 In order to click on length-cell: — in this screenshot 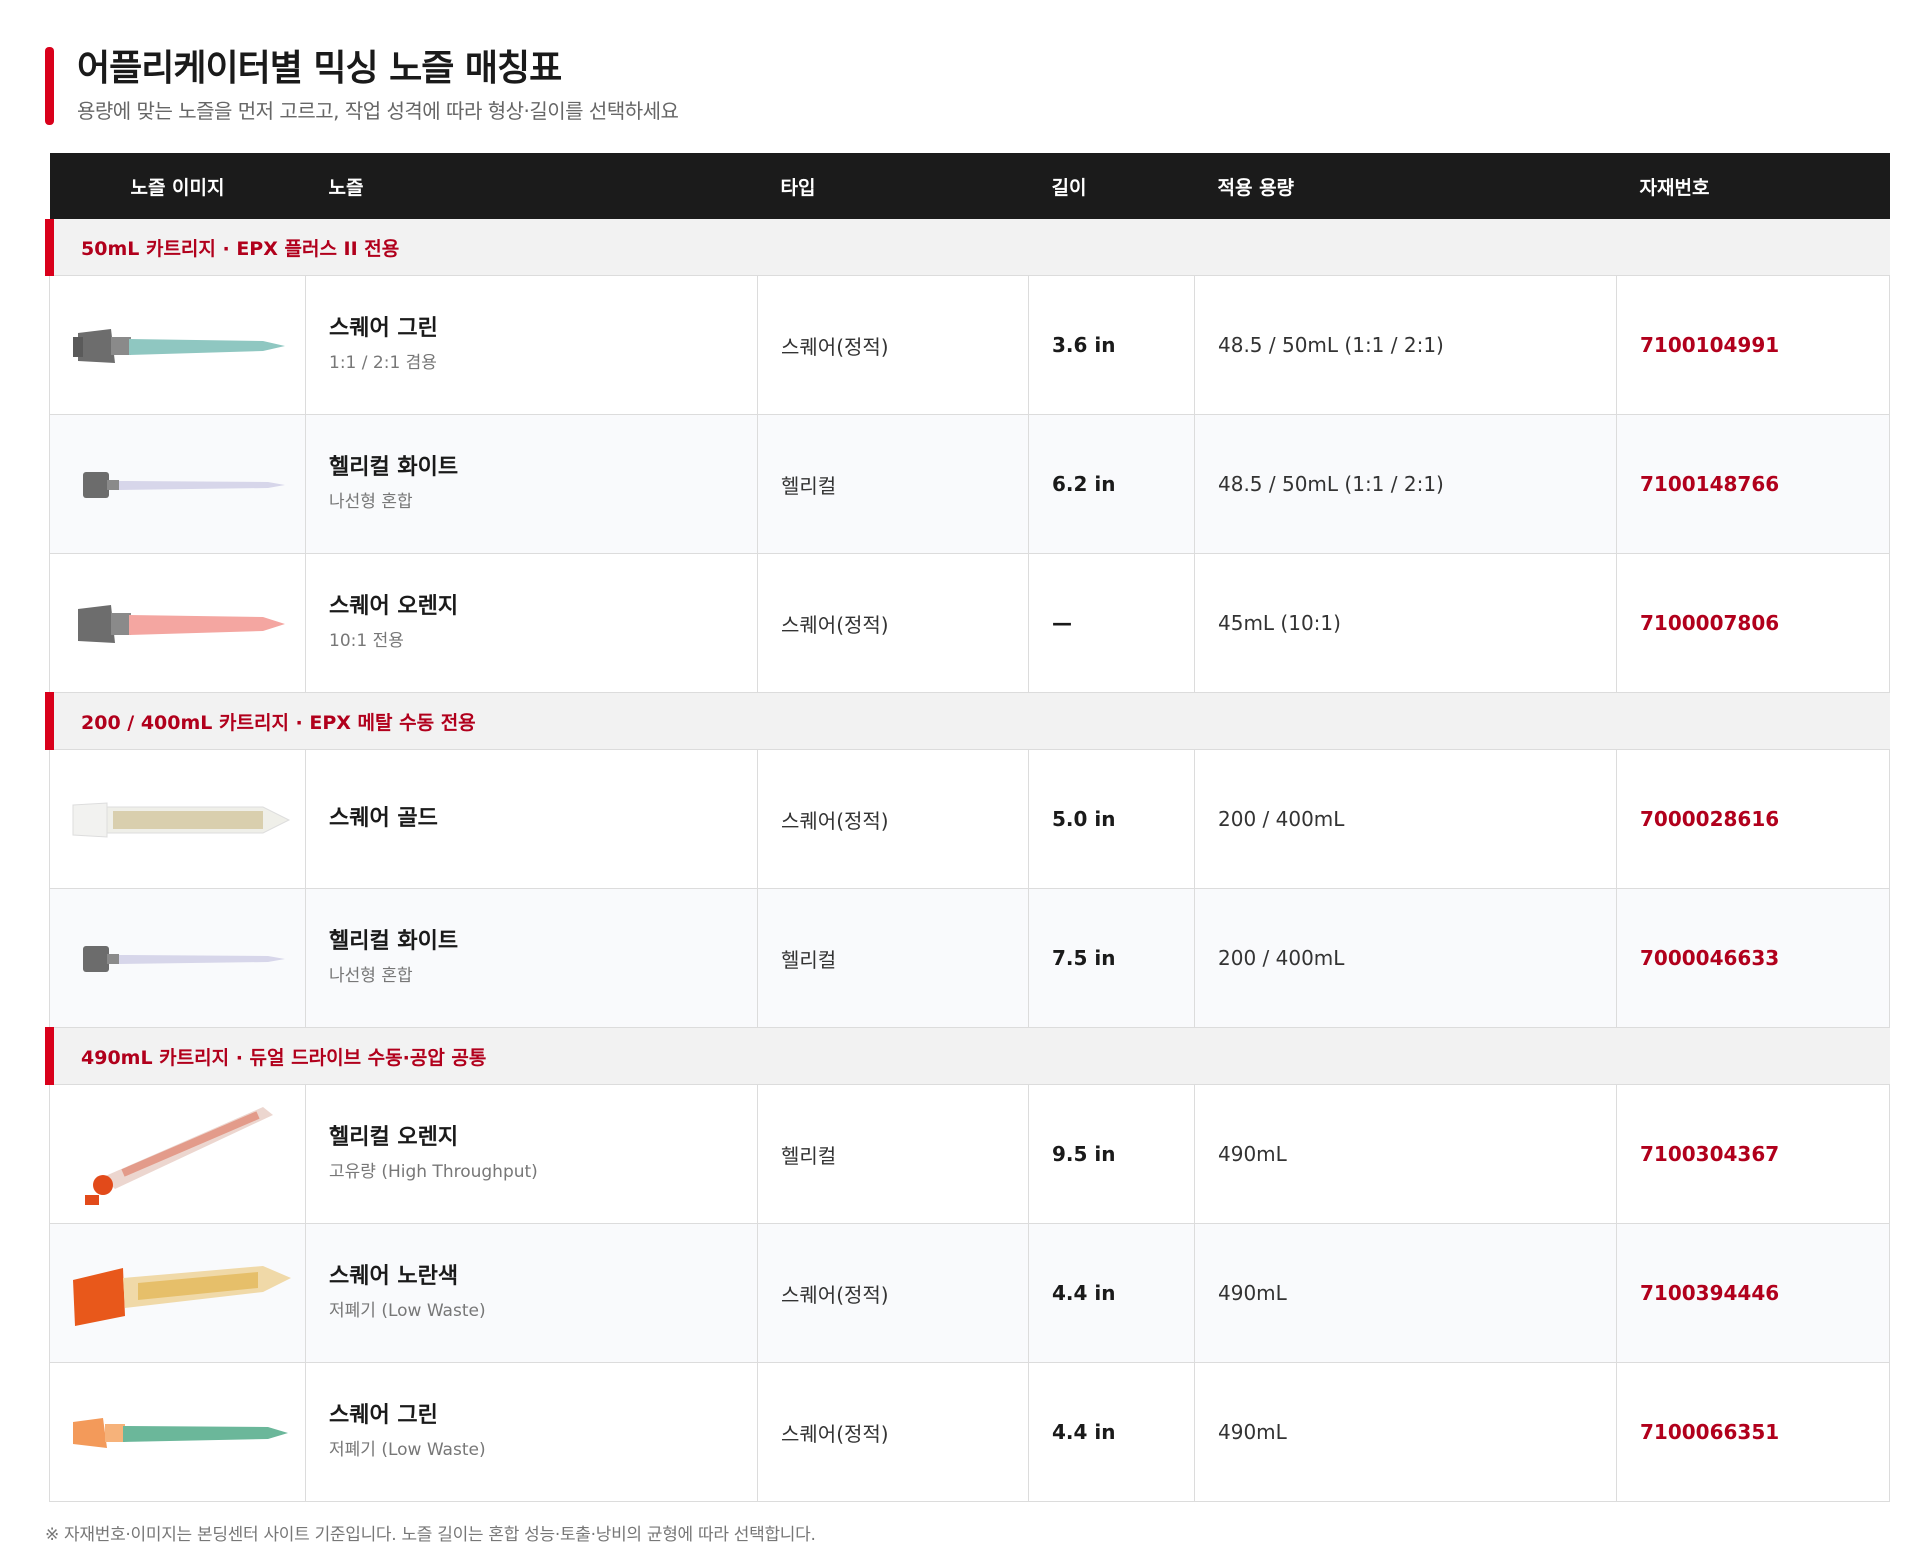, I will do `click(1111, 623)`.